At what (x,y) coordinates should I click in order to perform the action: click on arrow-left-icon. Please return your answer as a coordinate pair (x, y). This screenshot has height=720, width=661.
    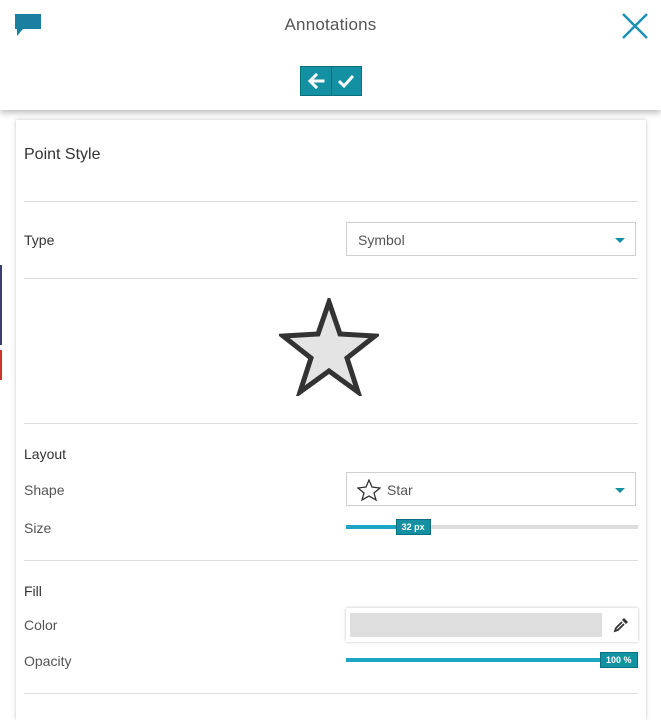
    Looking at the image, I should click on (316, 81).